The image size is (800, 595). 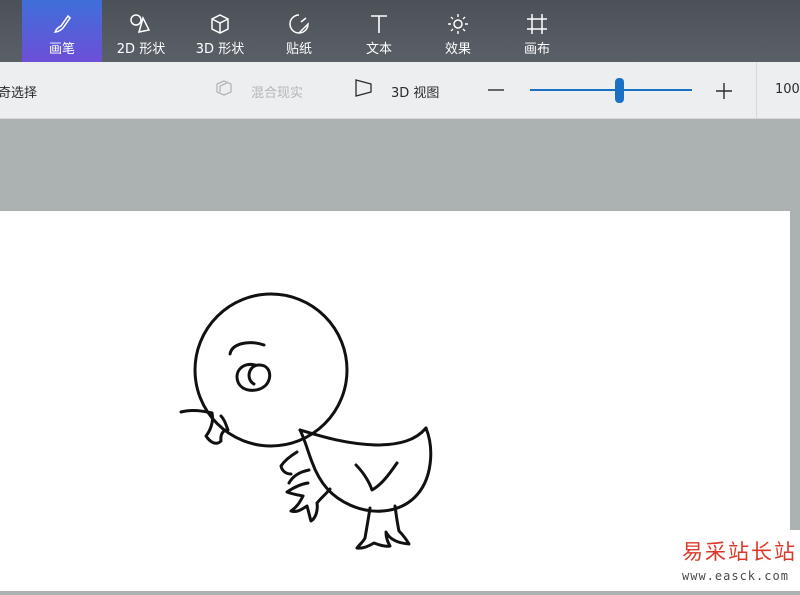 I want to click on tab-canvas: 画布, so click(x=537, y=31).